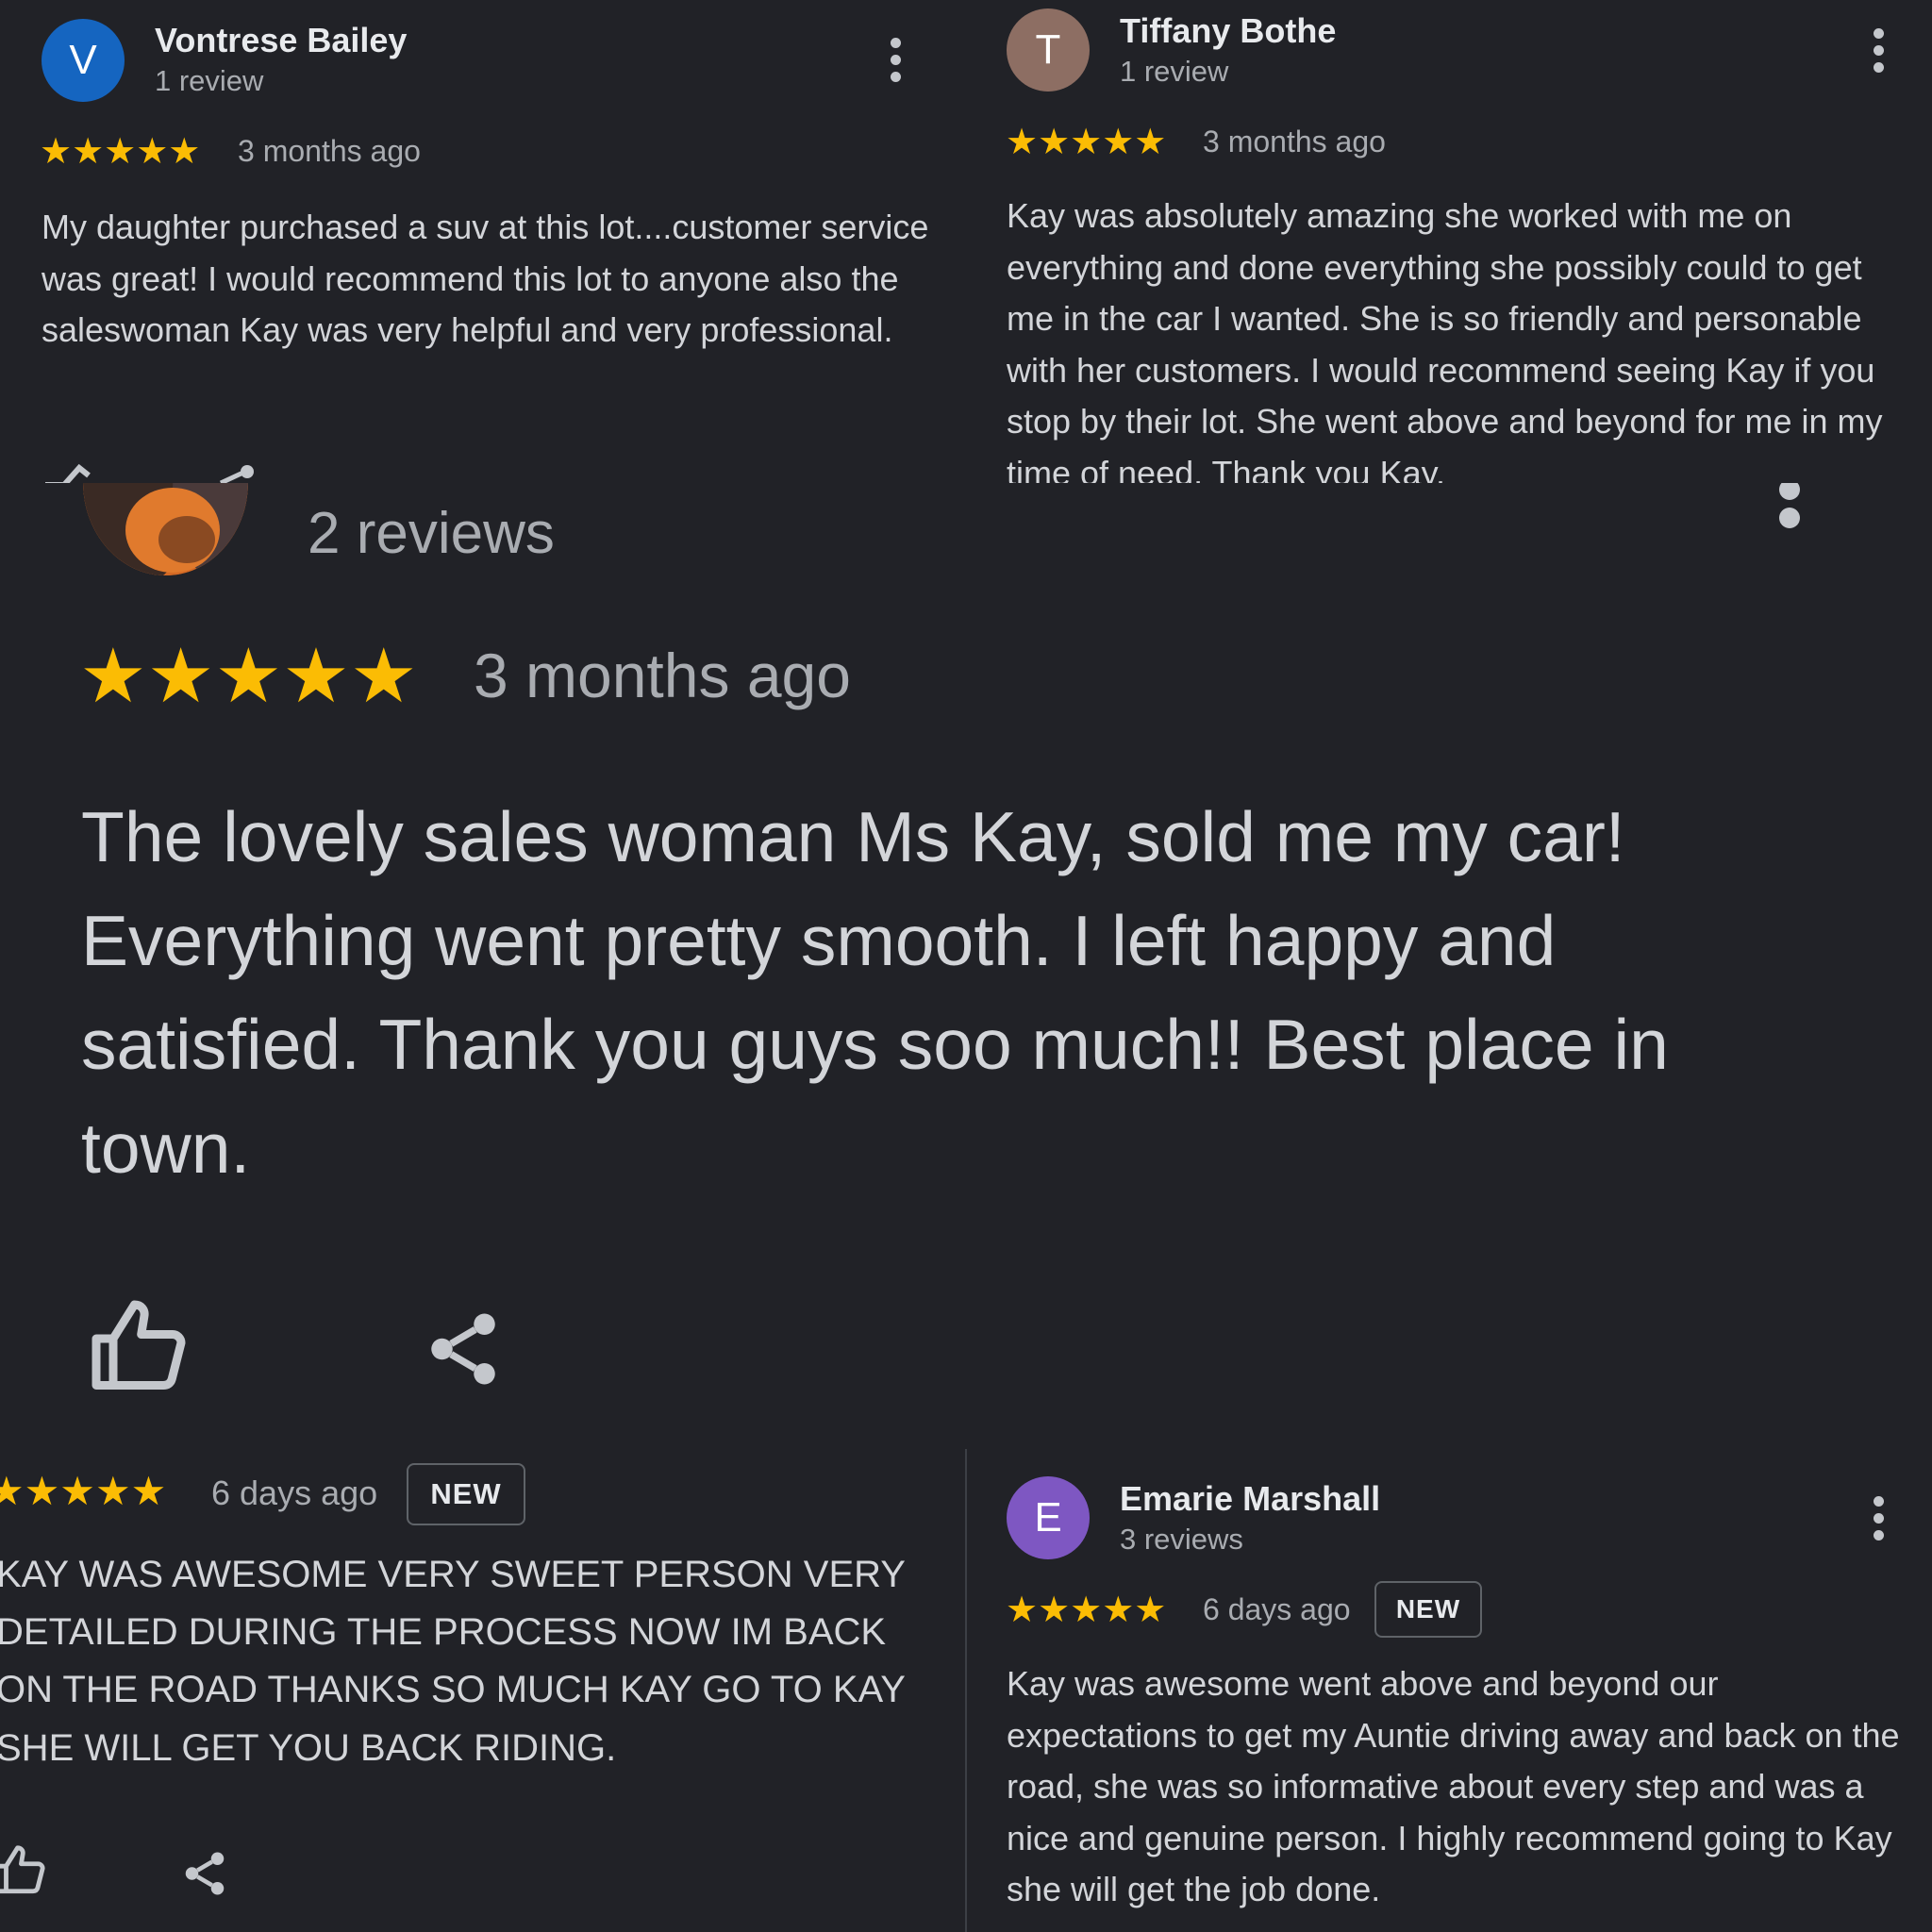 The width and height of the screenshot is (1932, 1932). Describe the element at coordinates (165, 529) in the screenshot. I see `avatar` at that location.